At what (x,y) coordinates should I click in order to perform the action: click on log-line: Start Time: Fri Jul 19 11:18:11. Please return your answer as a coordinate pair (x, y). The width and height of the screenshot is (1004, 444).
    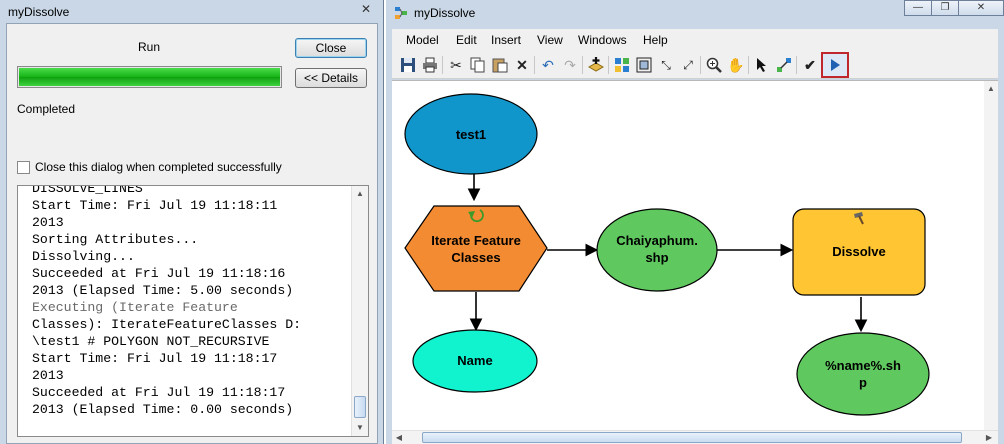
    Looking at the image, I should click on (155, 205).